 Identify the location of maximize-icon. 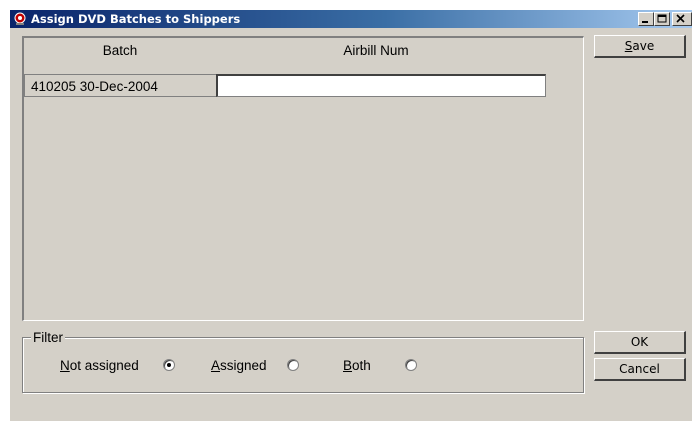
(662, 18).